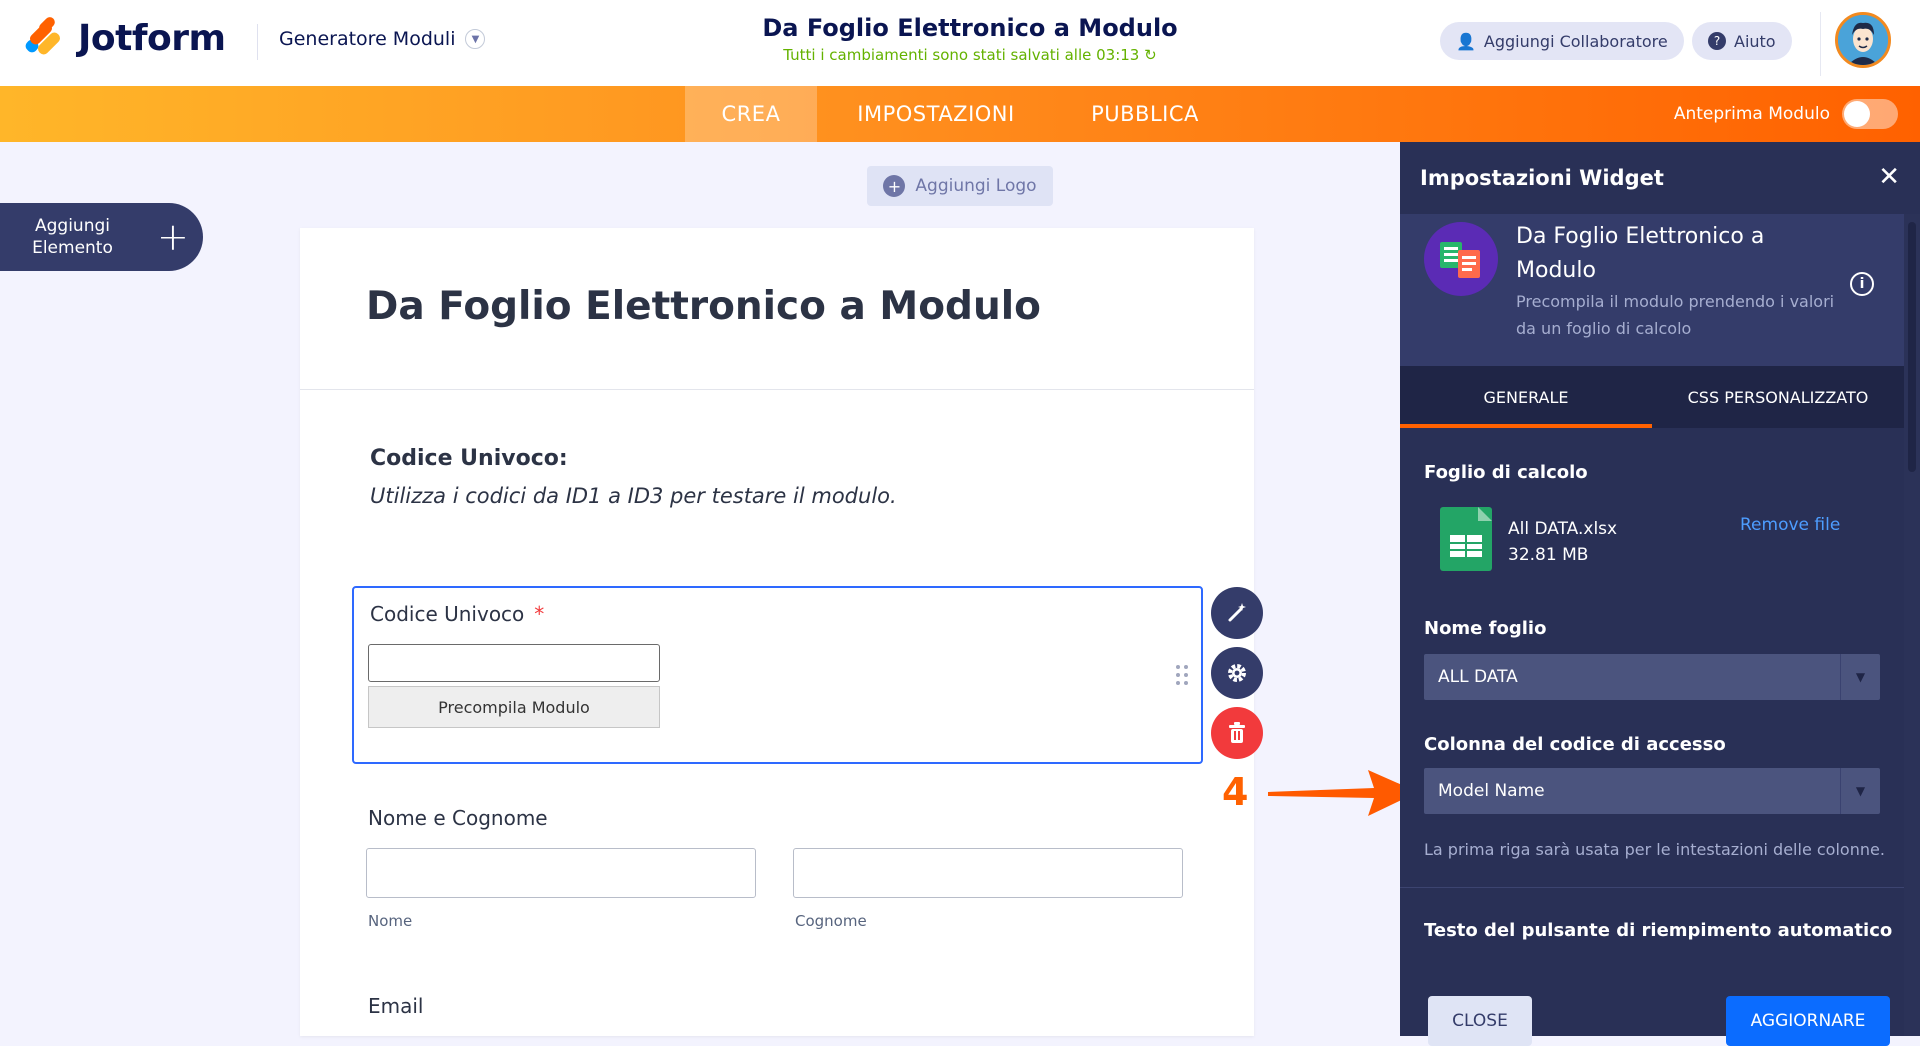 This screenshot has width=1920, height=1046. What do you see at coordinates (1548, 555) in the screenshot?
I see `file-size: 32.81 MB` at bounding box center [1548, 555].